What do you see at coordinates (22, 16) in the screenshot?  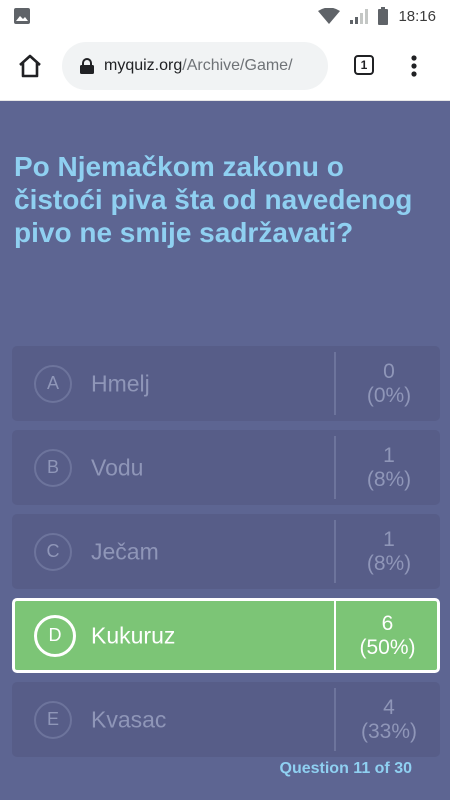 I see `image-icon` at bounding box center [22, 16].